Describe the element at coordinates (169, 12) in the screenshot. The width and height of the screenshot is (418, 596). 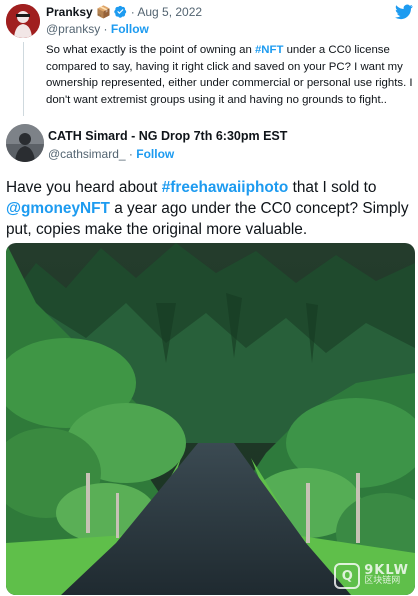
I see `quoted-date: Aug 5, 2022` at that location.